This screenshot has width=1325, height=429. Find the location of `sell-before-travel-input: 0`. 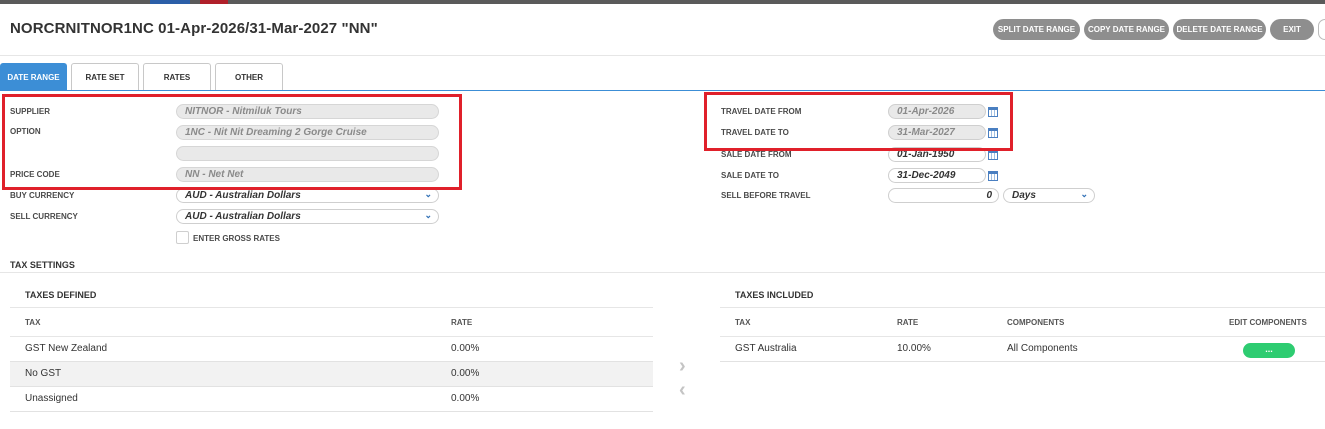

sell-before-travel-input: 0 is located at coordinates (943, 195).